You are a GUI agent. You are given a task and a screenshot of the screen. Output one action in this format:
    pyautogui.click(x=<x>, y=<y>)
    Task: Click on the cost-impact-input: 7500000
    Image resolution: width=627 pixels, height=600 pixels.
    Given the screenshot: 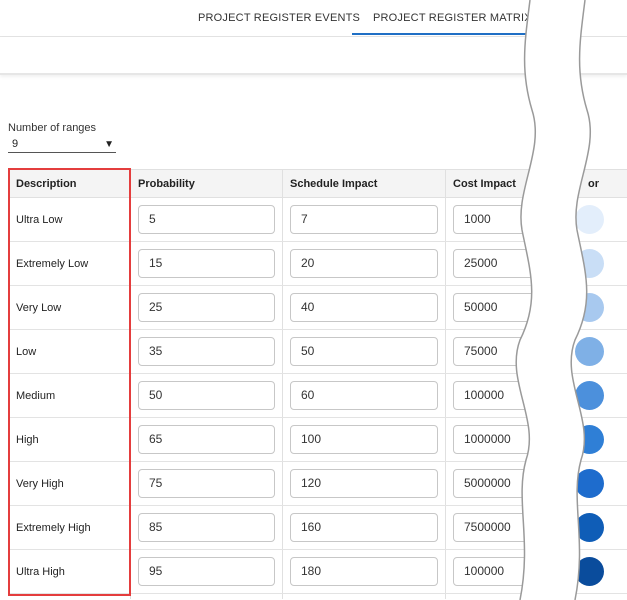 What is the action you would take?
    pyautogui.click(x=508, y=527)
    